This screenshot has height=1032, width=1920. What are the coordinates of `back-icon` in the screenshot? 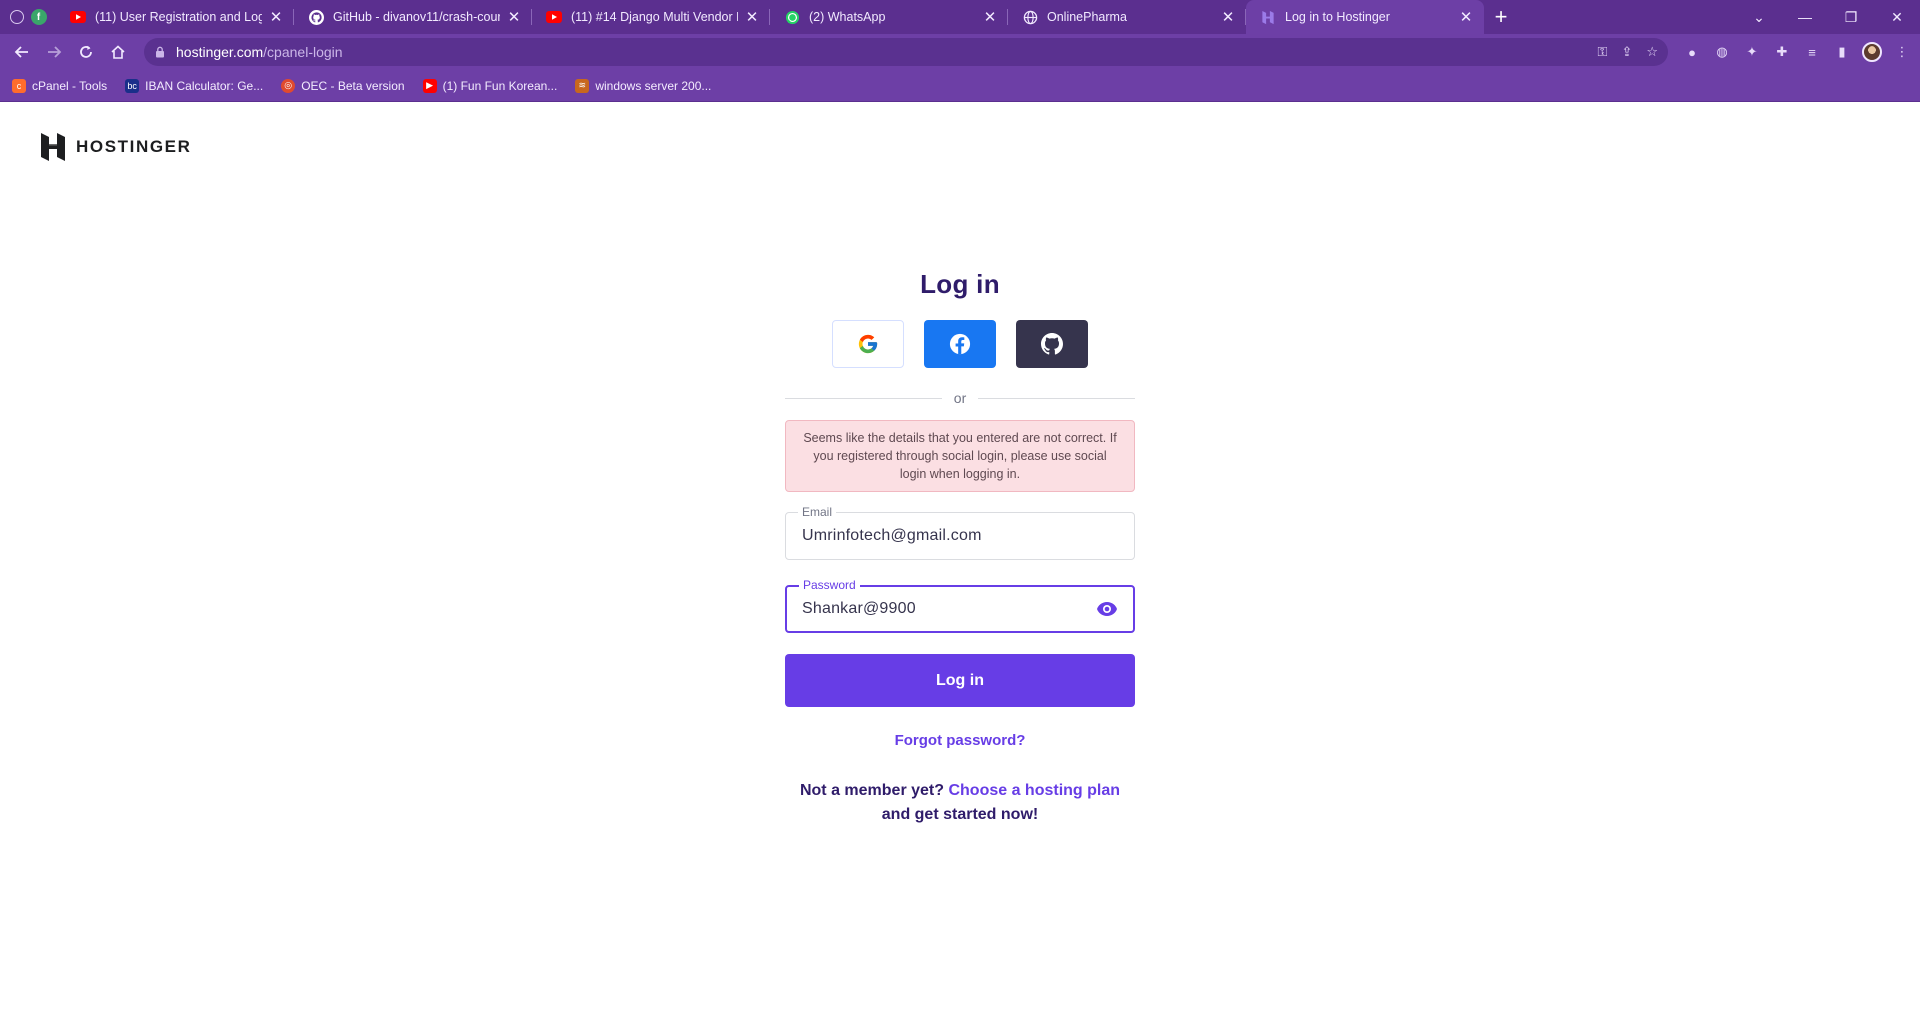 It's located at (22, 52).